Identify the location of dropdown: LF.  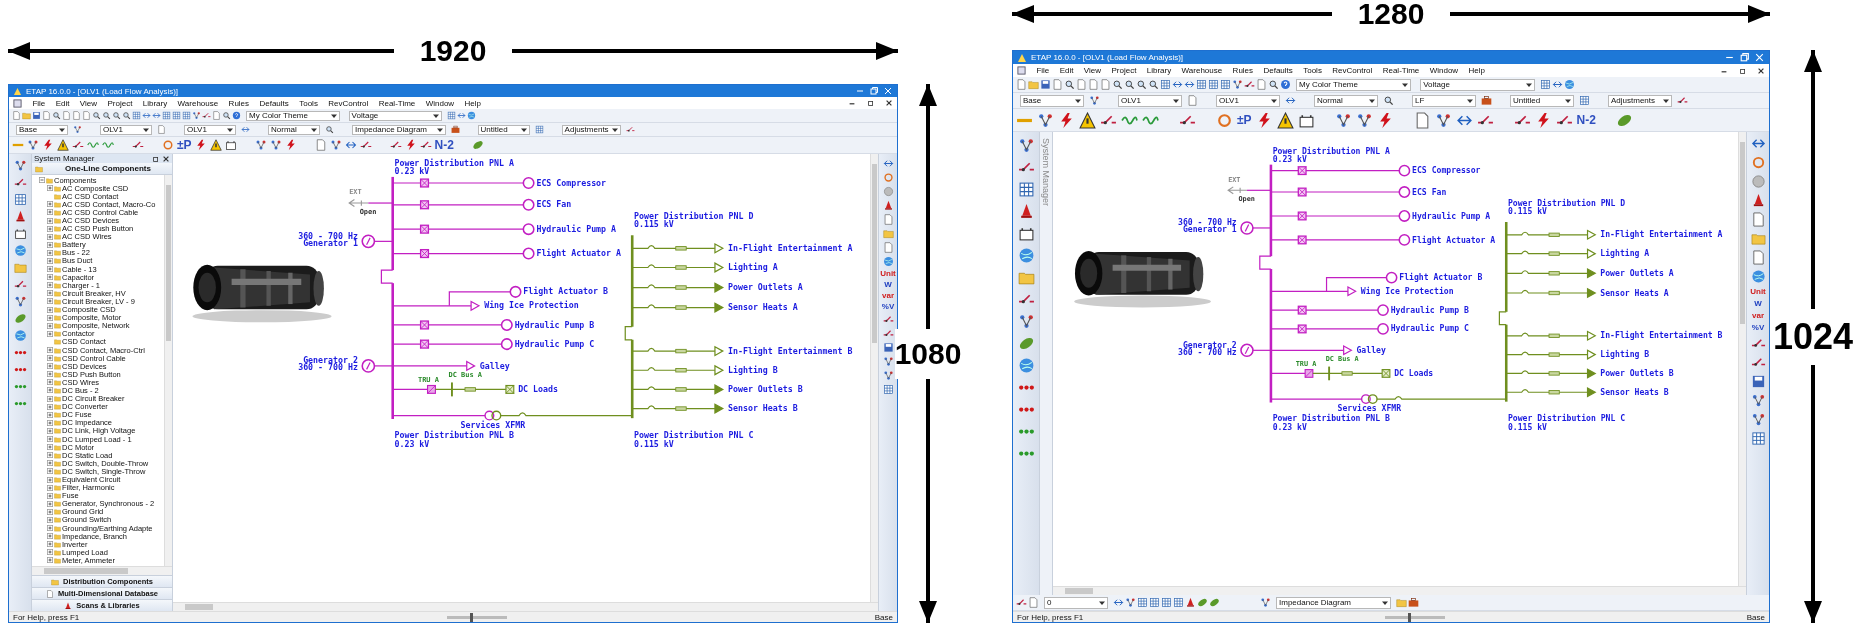
(1444, 100).